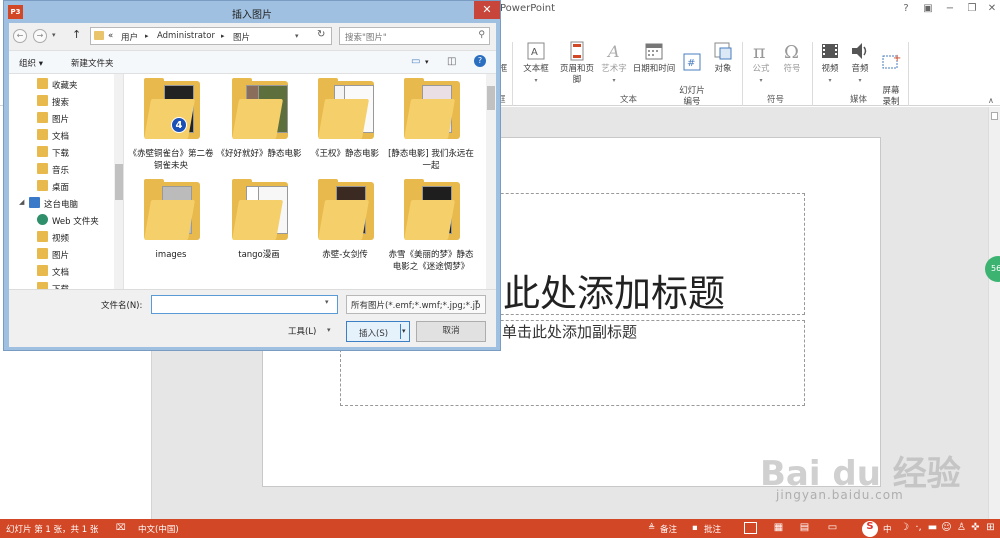  What do you see at coordinates (972, 9) in the screenshot?
I see `restore-icon: ❐` at bounding box center [972, 9].